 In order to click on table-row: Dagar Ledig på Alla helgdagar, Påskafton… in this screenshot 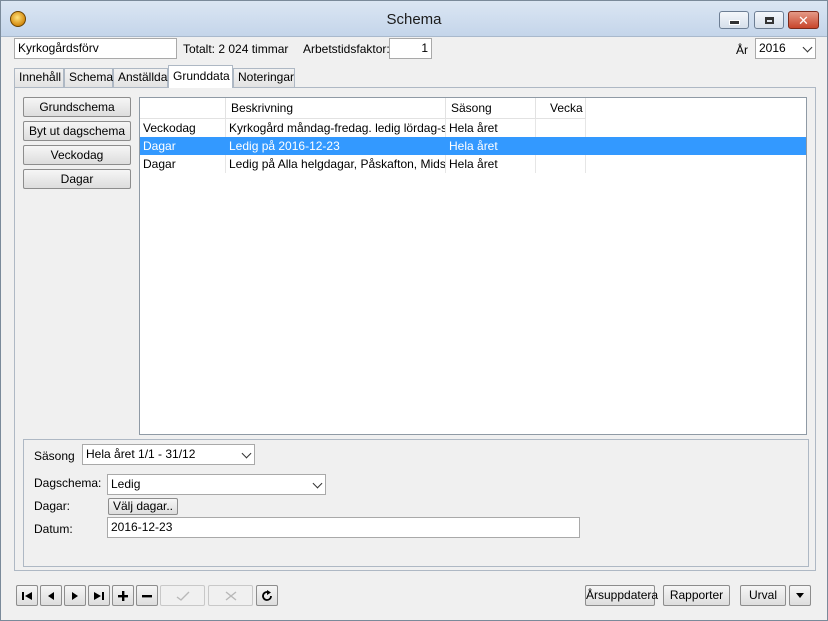, I will do `click(473, 164)`.